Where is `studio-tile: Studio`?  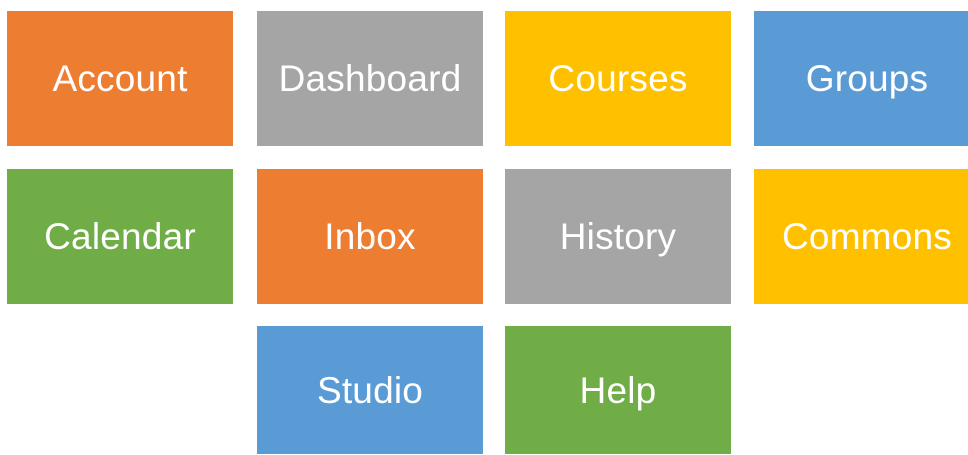
studio-tile: Studio is located at coordinates (370, 390).